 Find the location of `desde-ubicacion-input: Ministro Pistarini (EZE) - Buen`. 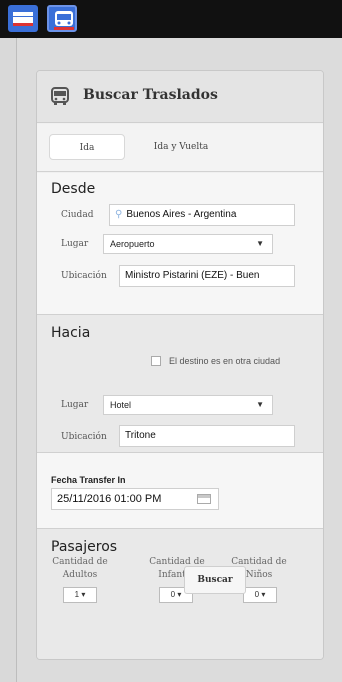

desde-ubicacion-input: Ministro Pistarini (EZE) - Buen is located at coordinates (207, 276).